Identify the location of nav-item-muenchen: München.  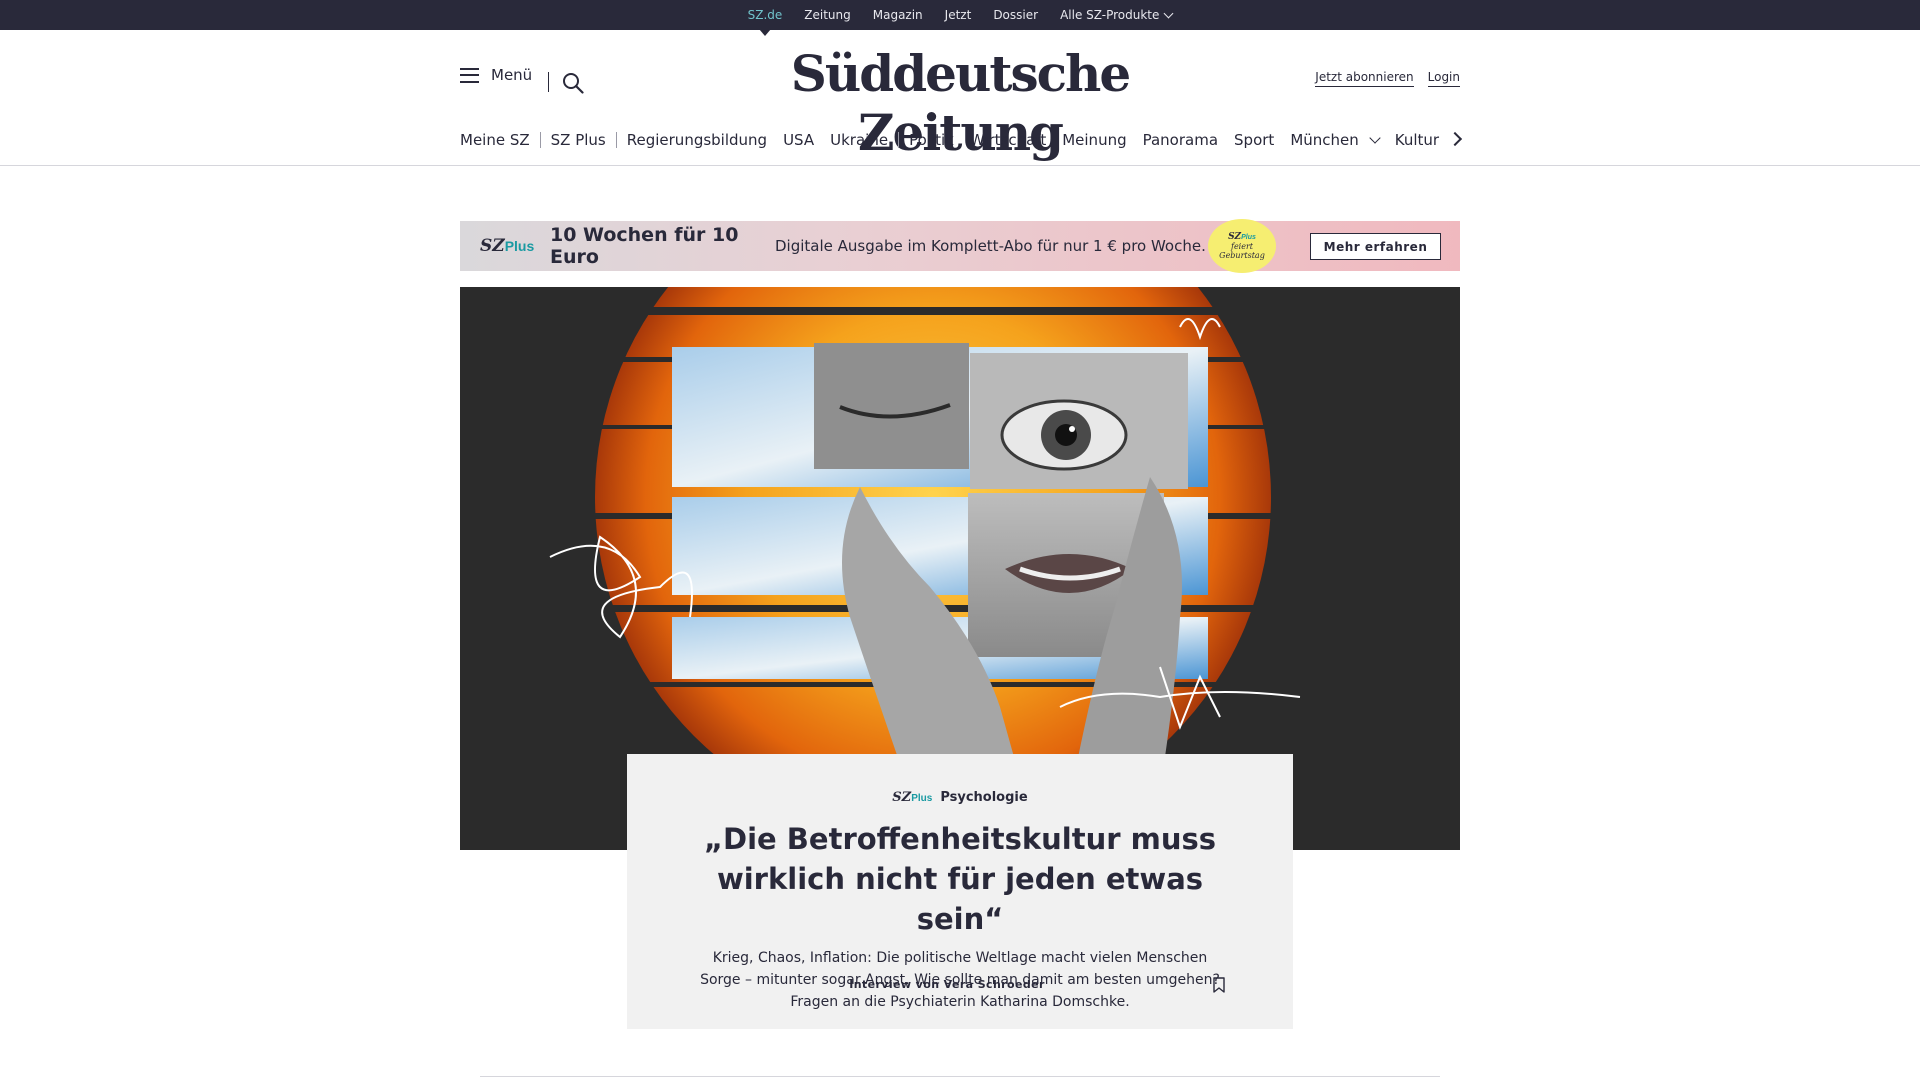
(1335, 140).